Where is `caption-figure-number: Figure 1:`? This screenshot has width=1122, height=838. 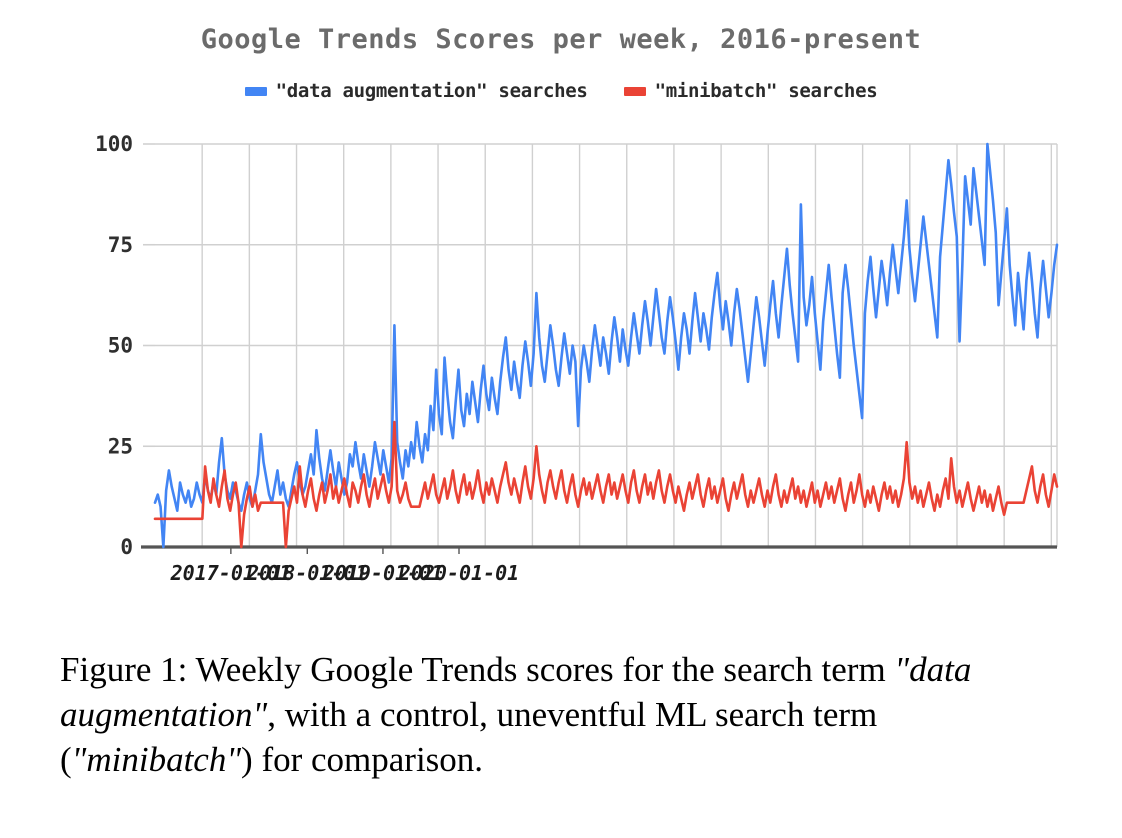 caption-figure-number: Figure 1: is located at coordinates (124, 669).